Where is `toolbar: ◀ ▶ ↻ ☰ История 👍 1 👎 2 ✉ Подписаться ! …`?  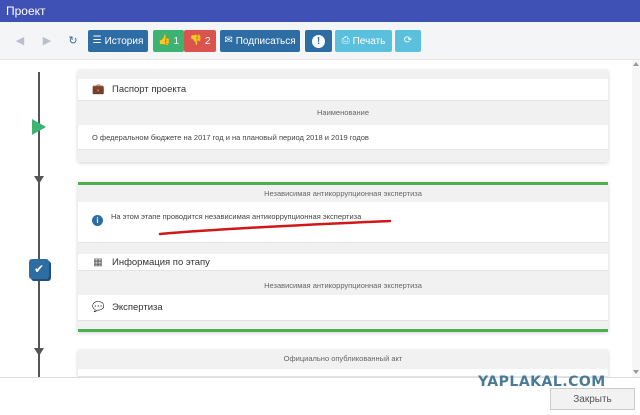 toolbar: ◀ ▶ ↻ ☰ История 👍 1 👎 2 ✉ Подписаться ! … is located at coordinates (320, 41).